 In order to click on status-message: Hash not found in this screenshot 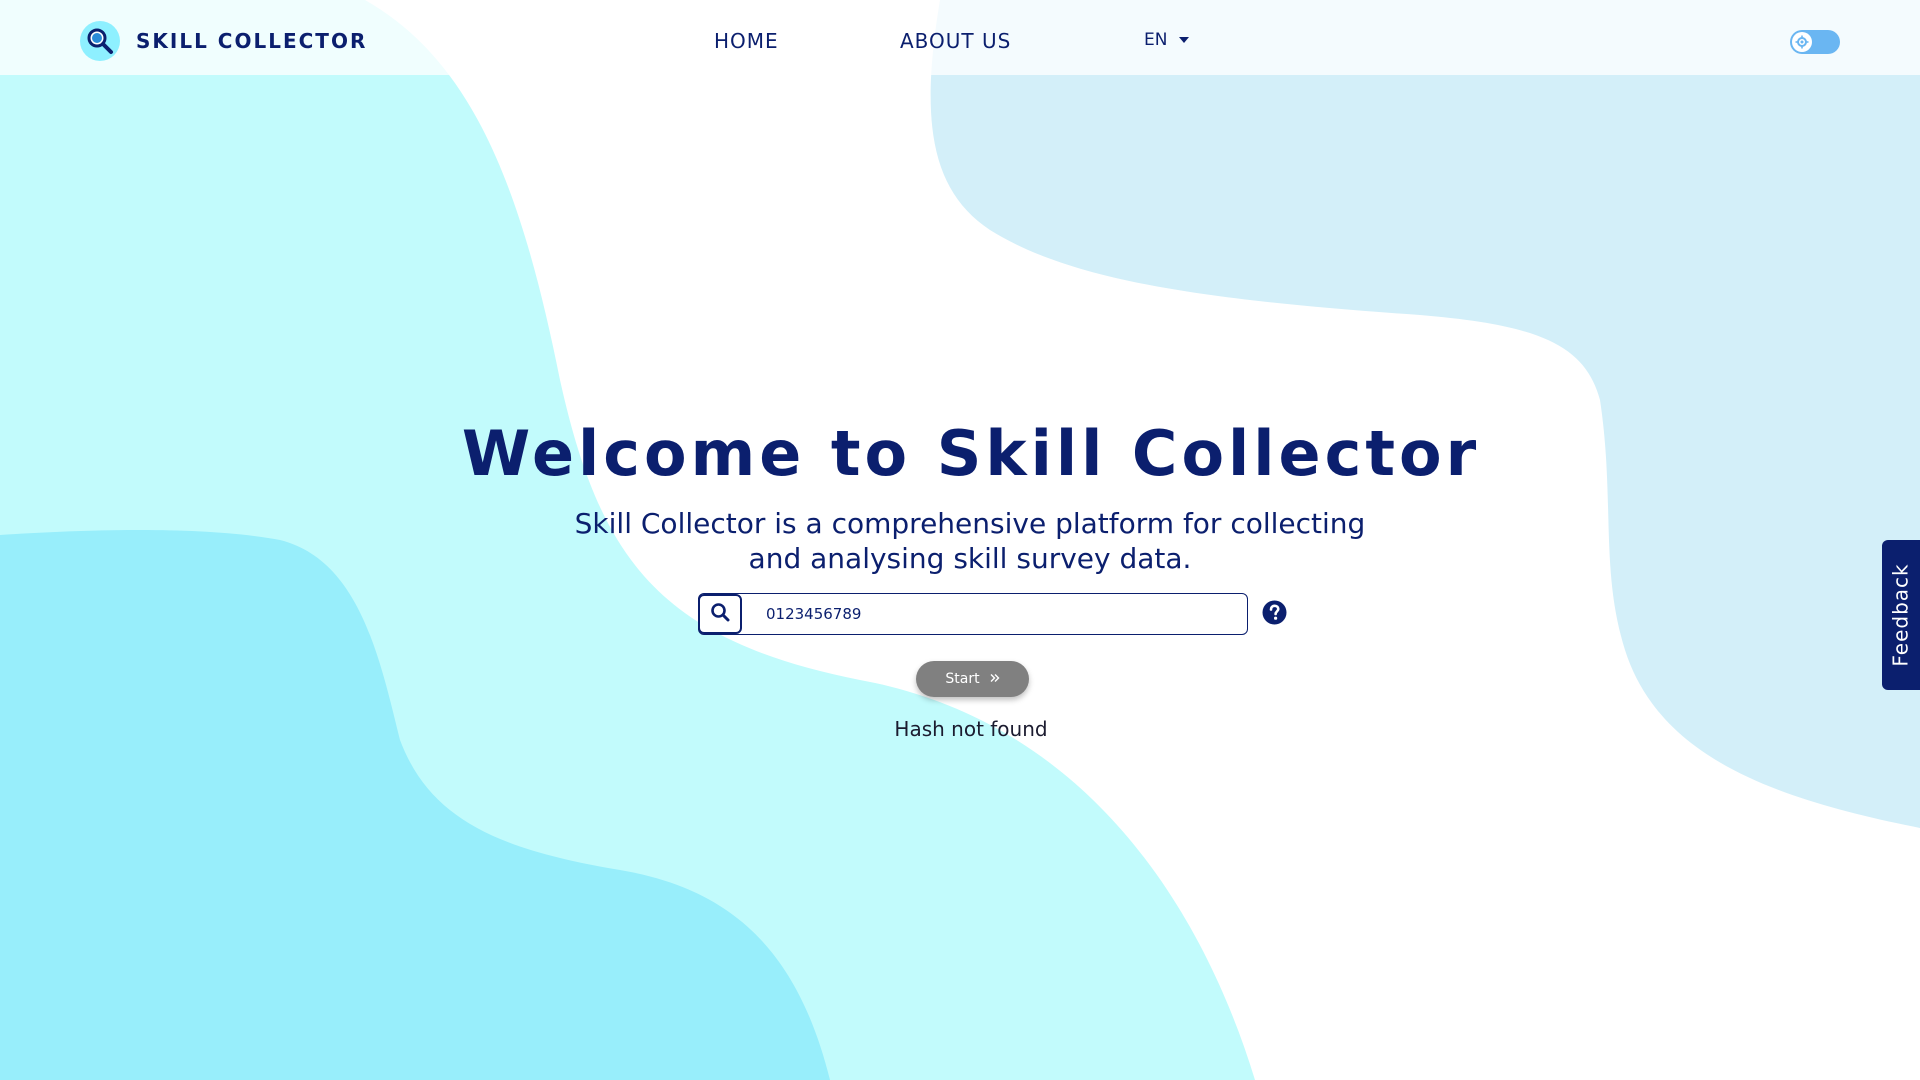, I will do `click(971, 729)`.